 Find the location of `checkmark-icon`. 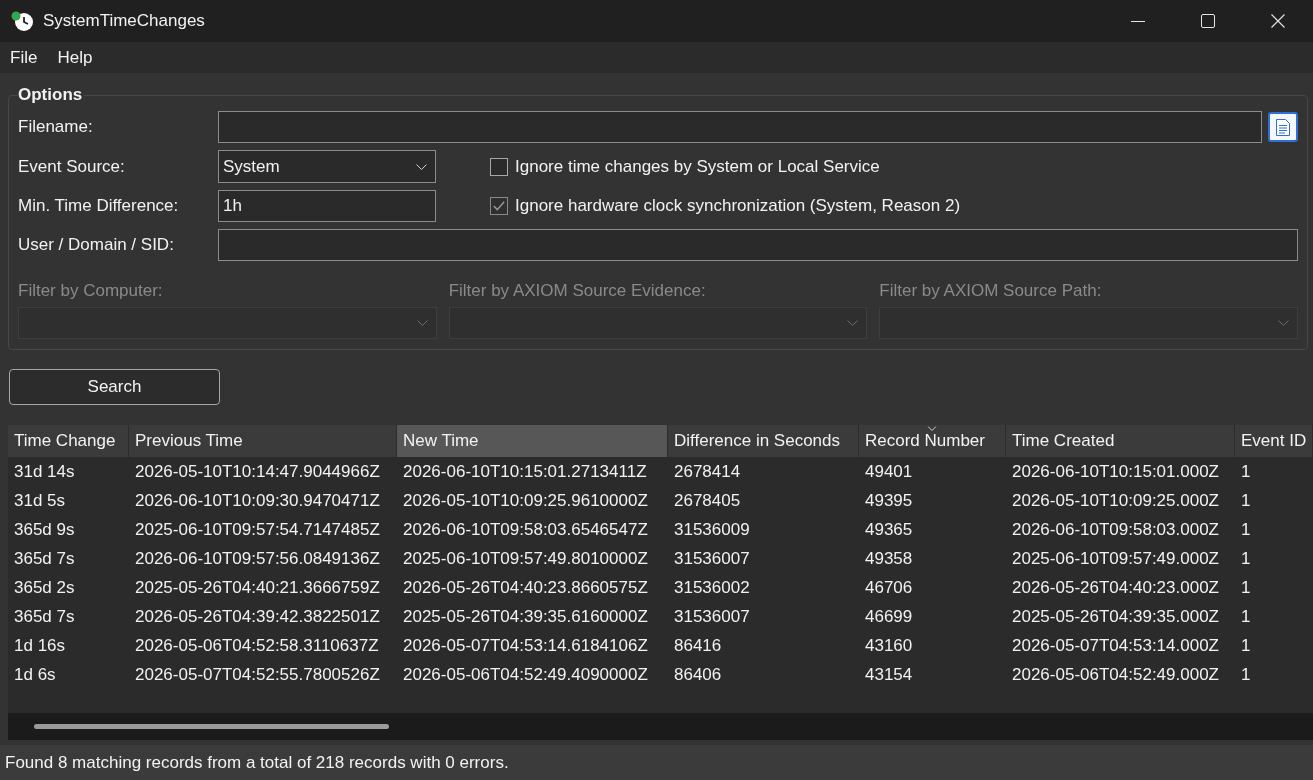

checkmark-icon is located at coordinates (499, 206).